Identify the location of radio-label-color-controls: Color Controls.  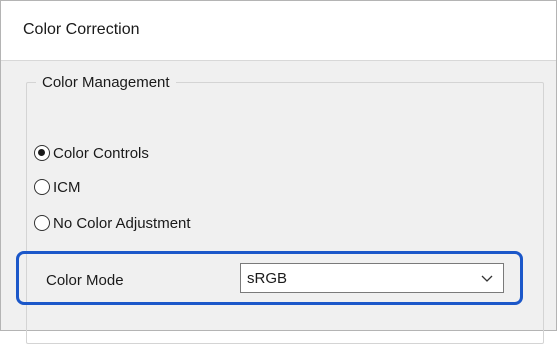
(101, 153).